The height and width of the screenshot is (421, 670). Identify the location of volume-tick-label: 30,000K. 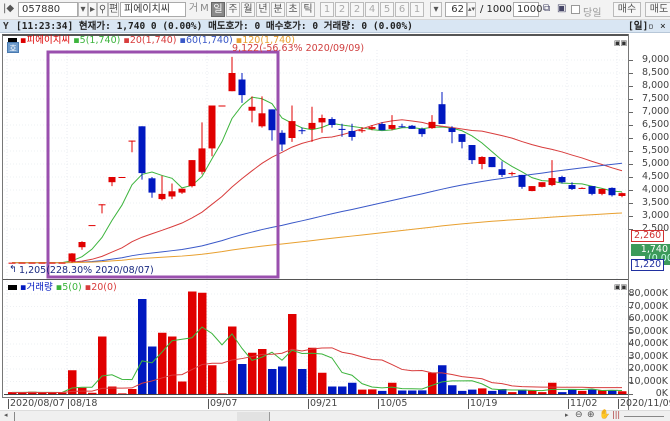
(648, 356).